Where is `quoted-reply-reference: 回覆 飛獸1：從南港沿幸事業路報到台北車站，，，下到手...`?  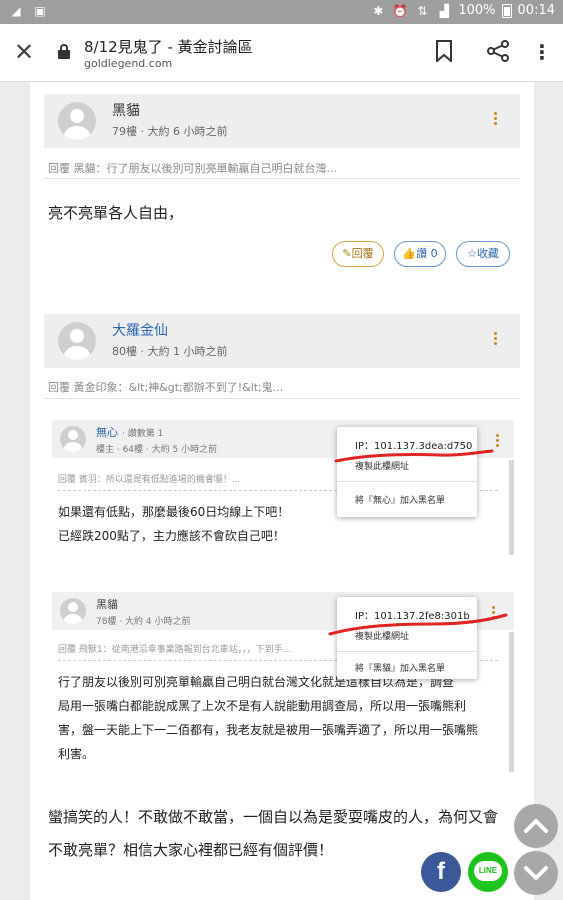
quoted-reply-reference: 回覆 飛獸1：從南港沿幸事業路報到台北車站，，，下到手... is located at coordinates (175, 650).